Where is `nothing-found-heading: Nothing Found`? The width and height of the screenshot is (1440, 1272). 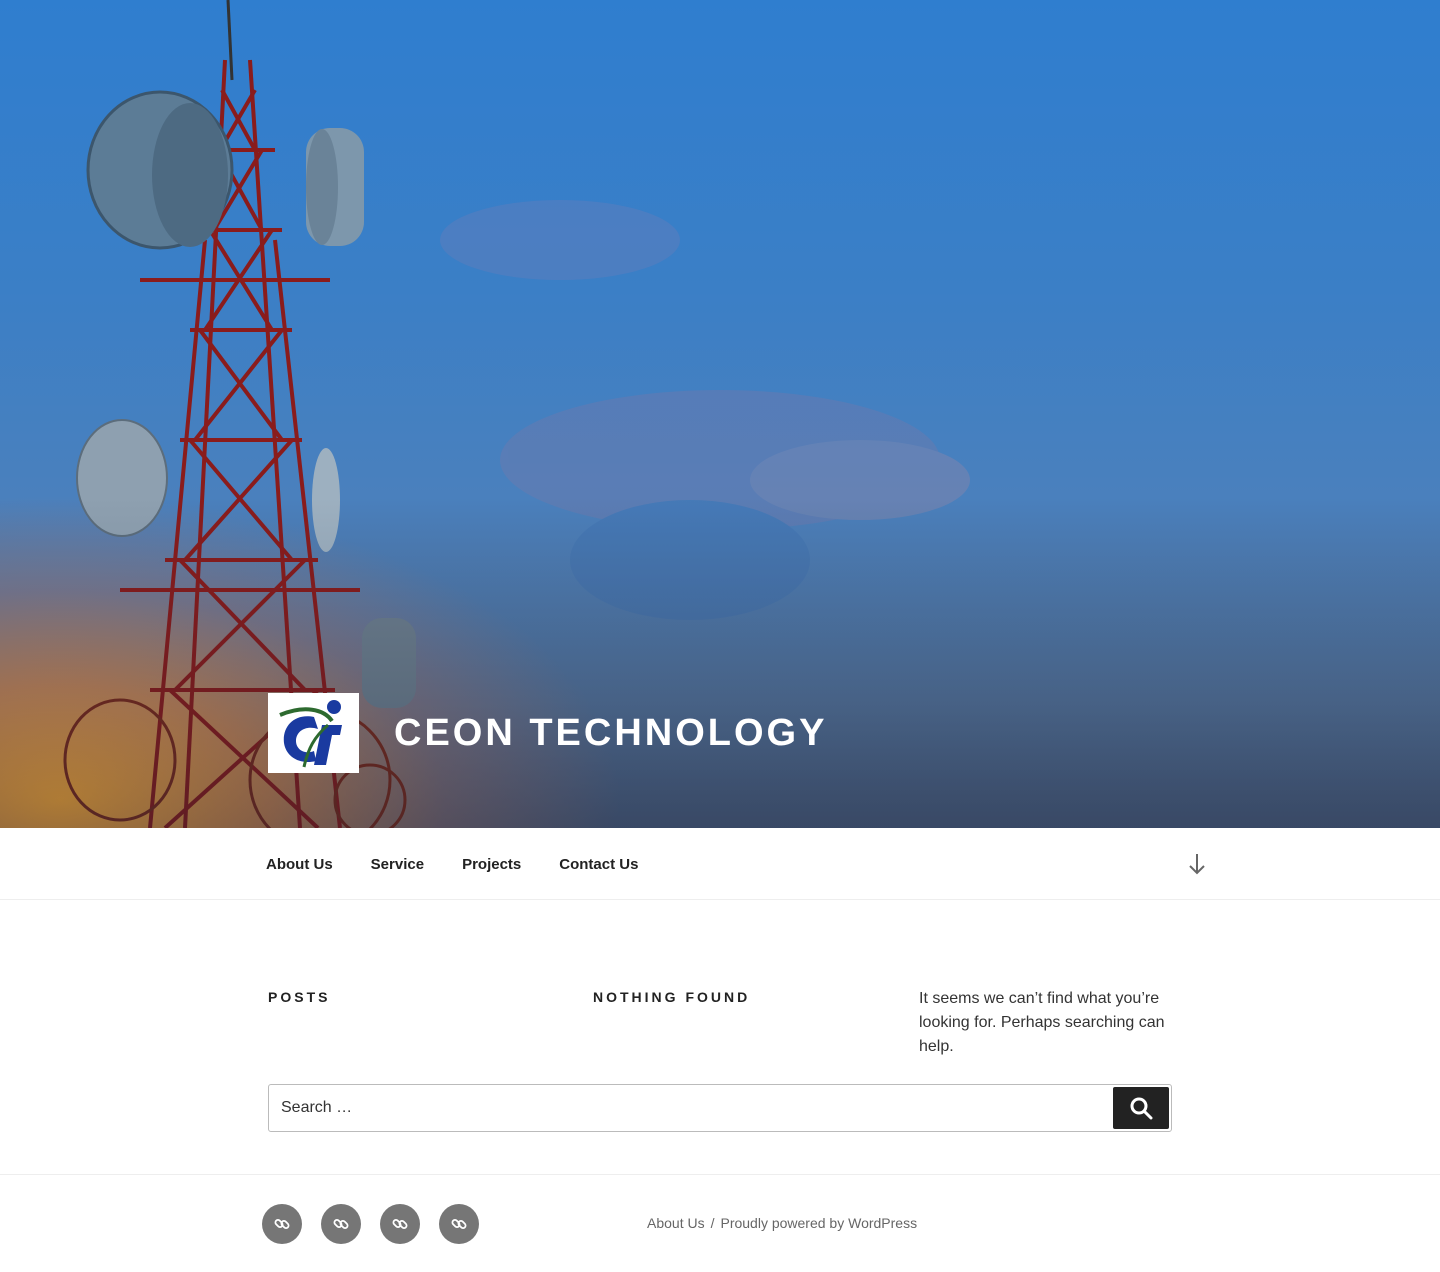 nothing-found-heading: Nothing Found is located at coordinates (672, 997).